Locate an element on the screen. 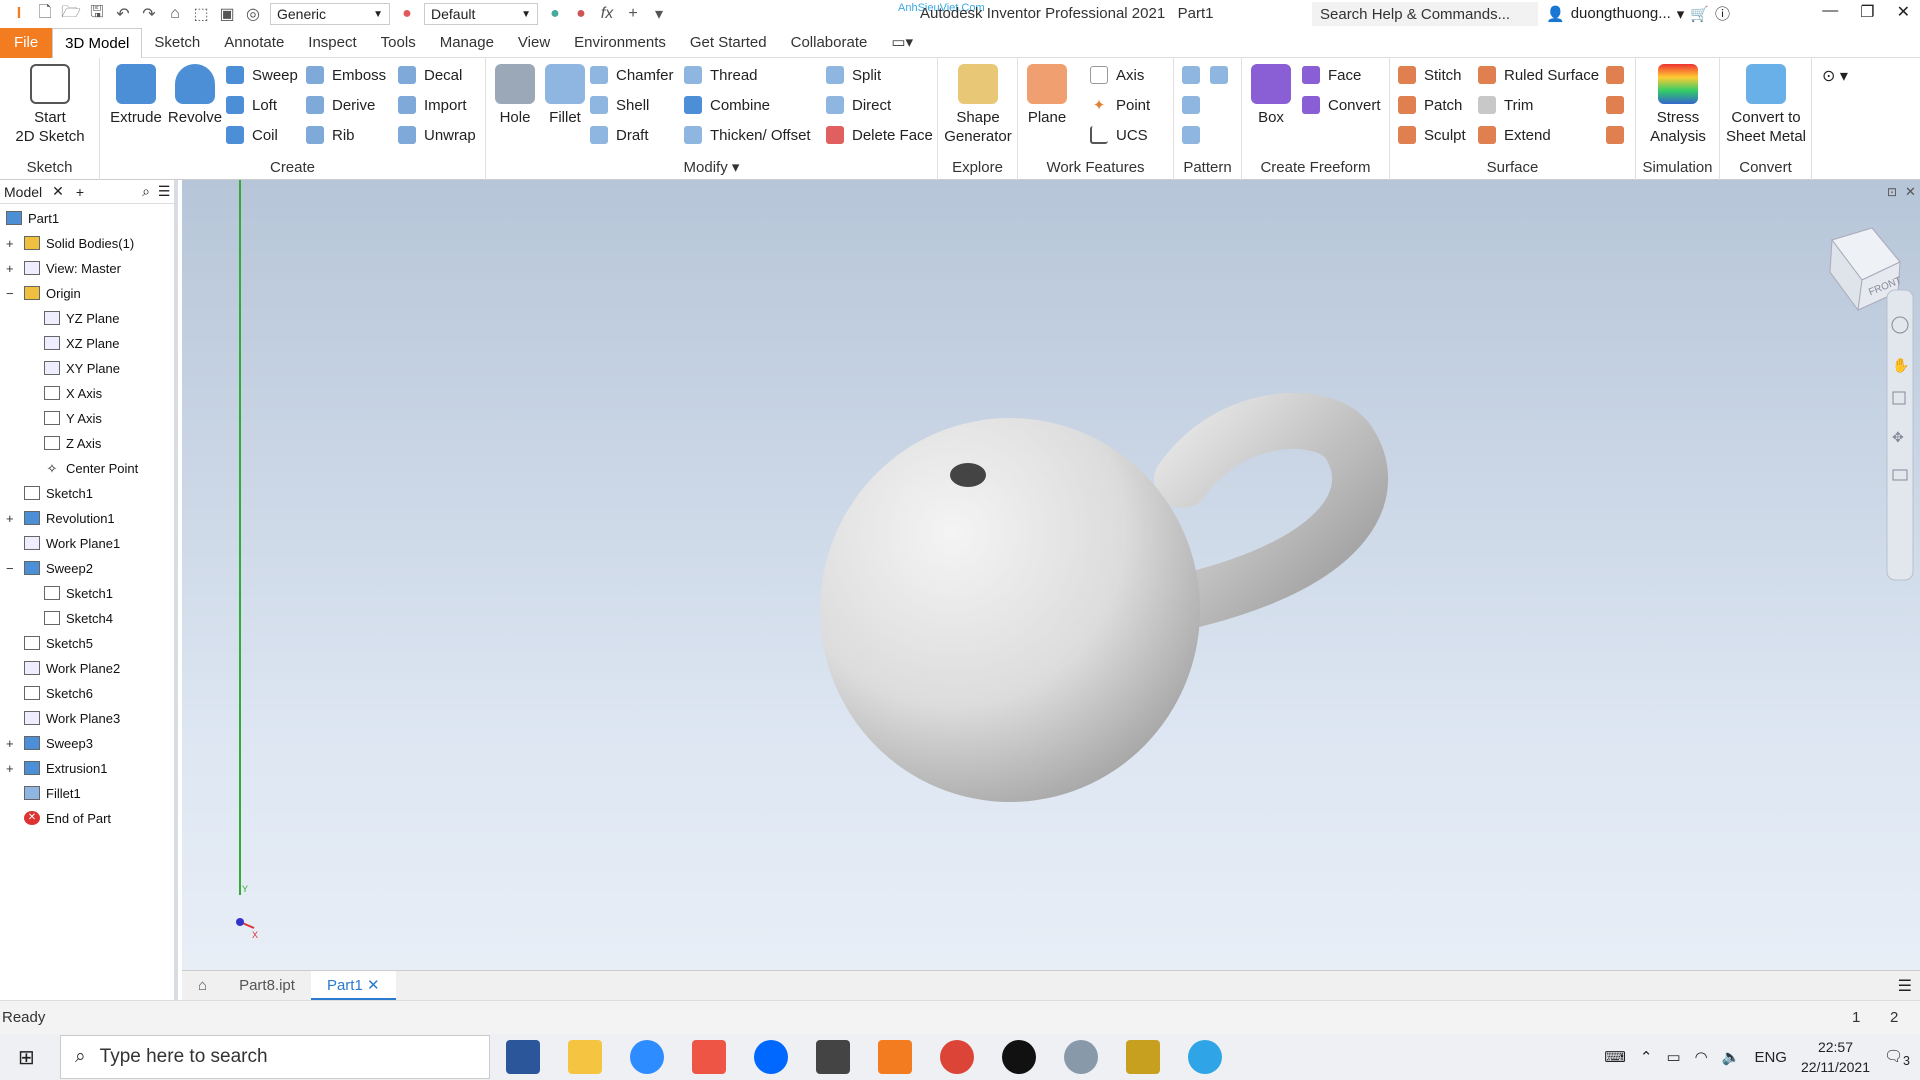 The image size is (1920, 1080). adjust-appearance-icon: ● is located at coordinates (555, 14).